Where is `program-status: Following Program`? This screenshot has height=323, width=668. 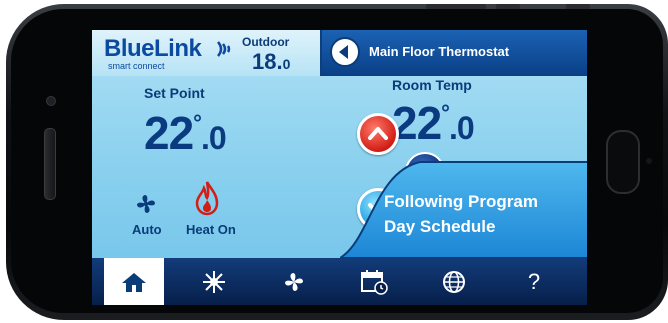 program-status: Following Program is located at coordinates (461, 201).